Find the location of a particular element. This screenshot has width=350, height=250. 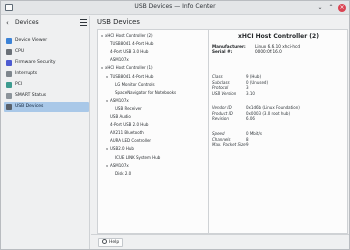

sidebar-item-firmware-security: Firmware Security is located at coordinates (46, 63).